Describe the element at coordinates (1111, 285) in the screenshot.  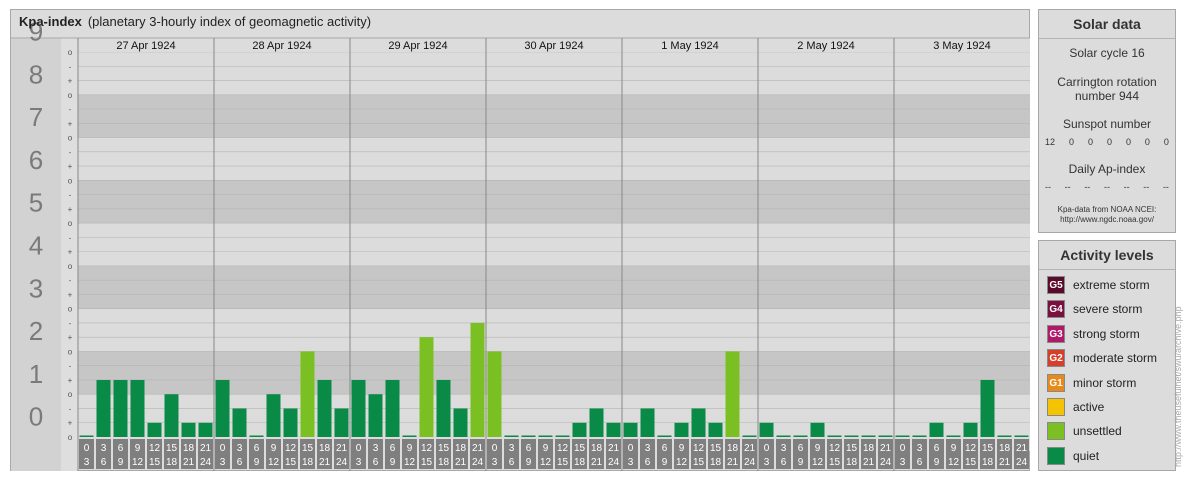
I see `level-label-g5: extreme storm` at that location.